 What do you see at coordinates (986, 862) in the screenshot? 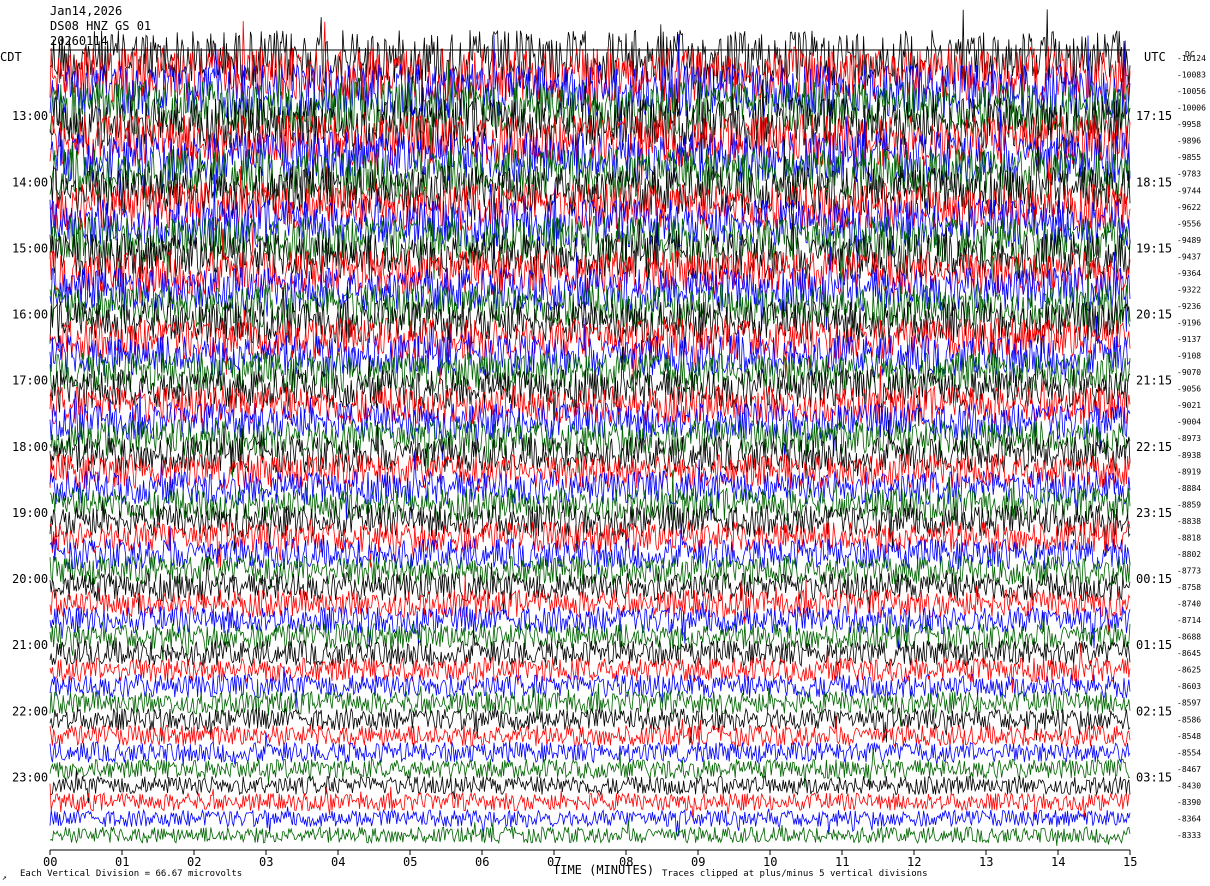
I see `x-tick-label-13: 13` at bounding box center [986, 862].